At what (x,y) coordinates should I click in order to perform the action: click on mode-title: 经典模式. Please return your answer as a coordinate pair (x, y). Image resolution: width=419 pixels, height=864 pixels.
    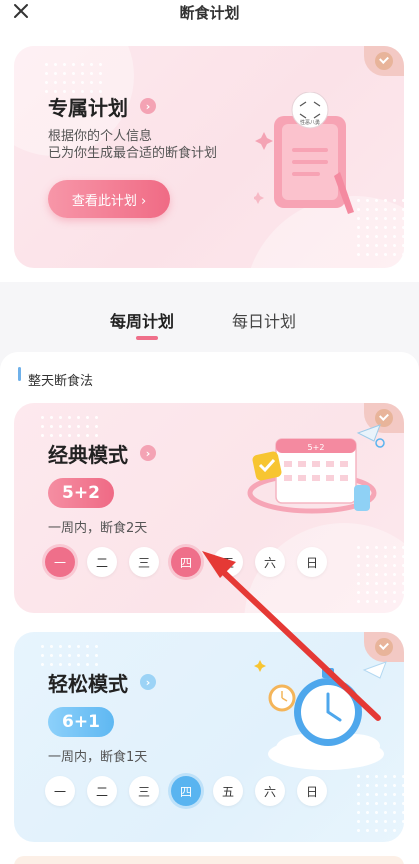
    Looking at the image, I should click on (88, 455).